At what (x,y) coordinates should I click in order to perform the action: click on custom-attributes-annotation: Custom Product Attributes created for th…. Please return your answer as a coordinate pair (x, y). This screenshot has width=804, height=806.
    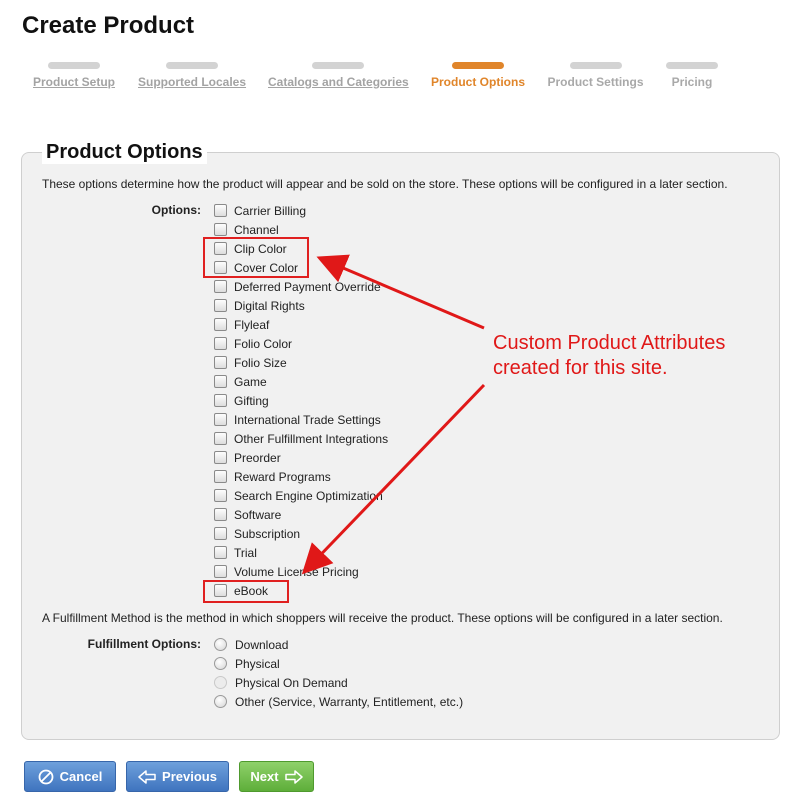
    Looking at the image, I should click on (633, 356).